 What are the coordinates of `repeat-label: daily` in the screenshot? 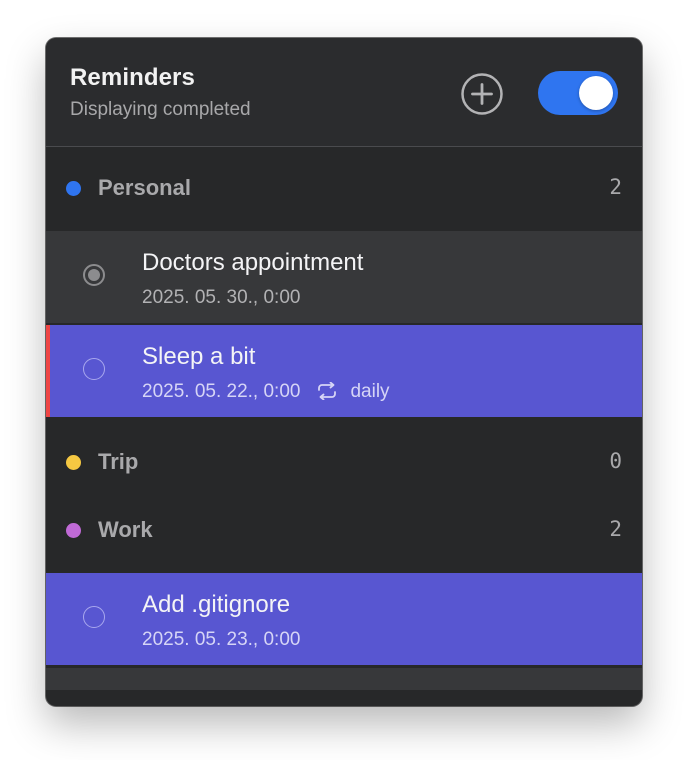 It's located at (370, 391).